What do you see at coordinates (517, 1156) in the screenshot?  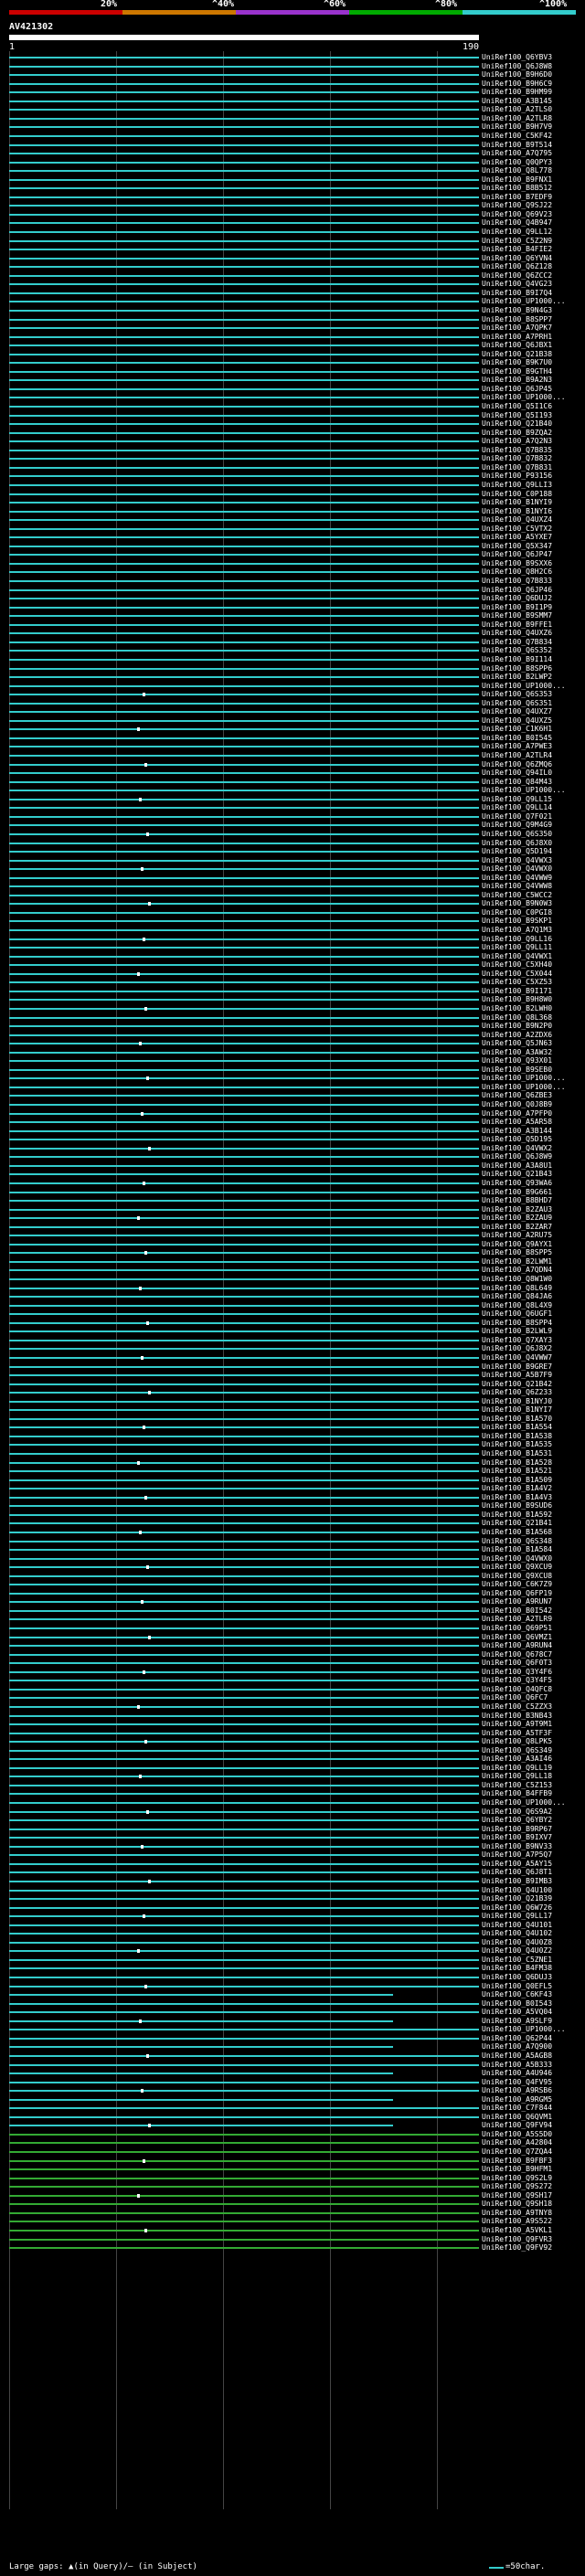 I see `hit-label: UniRef100_Q6J8W9` at bounding box center [517, 1156].